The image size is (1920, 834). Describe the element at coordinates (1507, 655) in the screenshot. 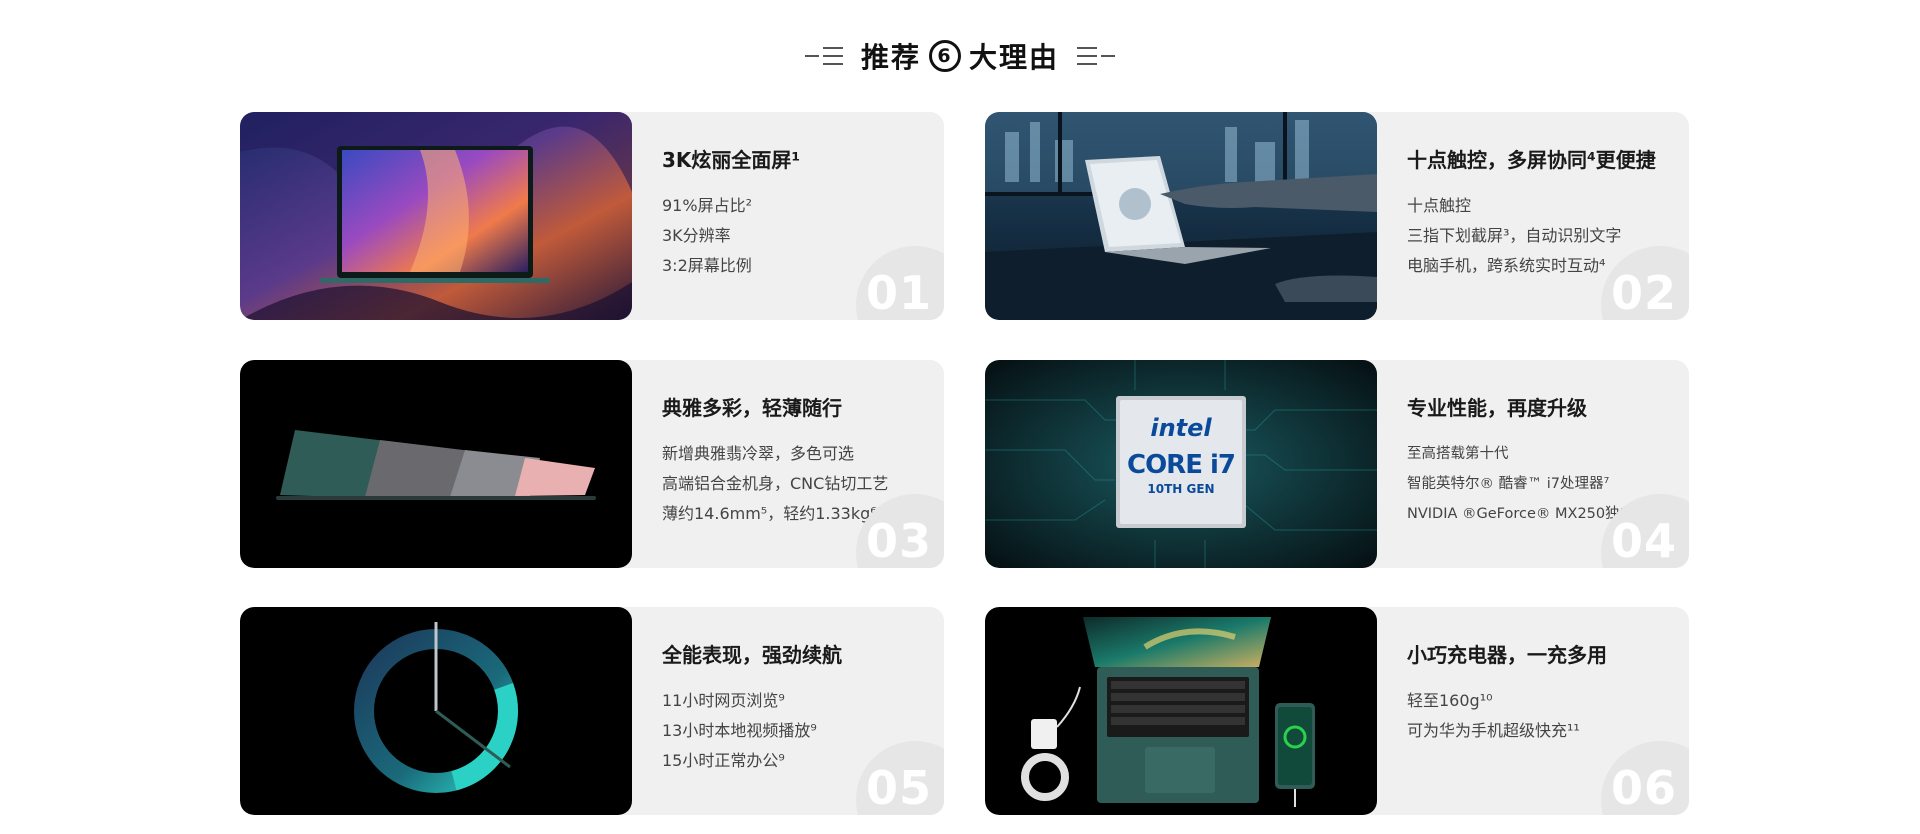

I see `card-title: 小巧充电器，一充多用` at that location.